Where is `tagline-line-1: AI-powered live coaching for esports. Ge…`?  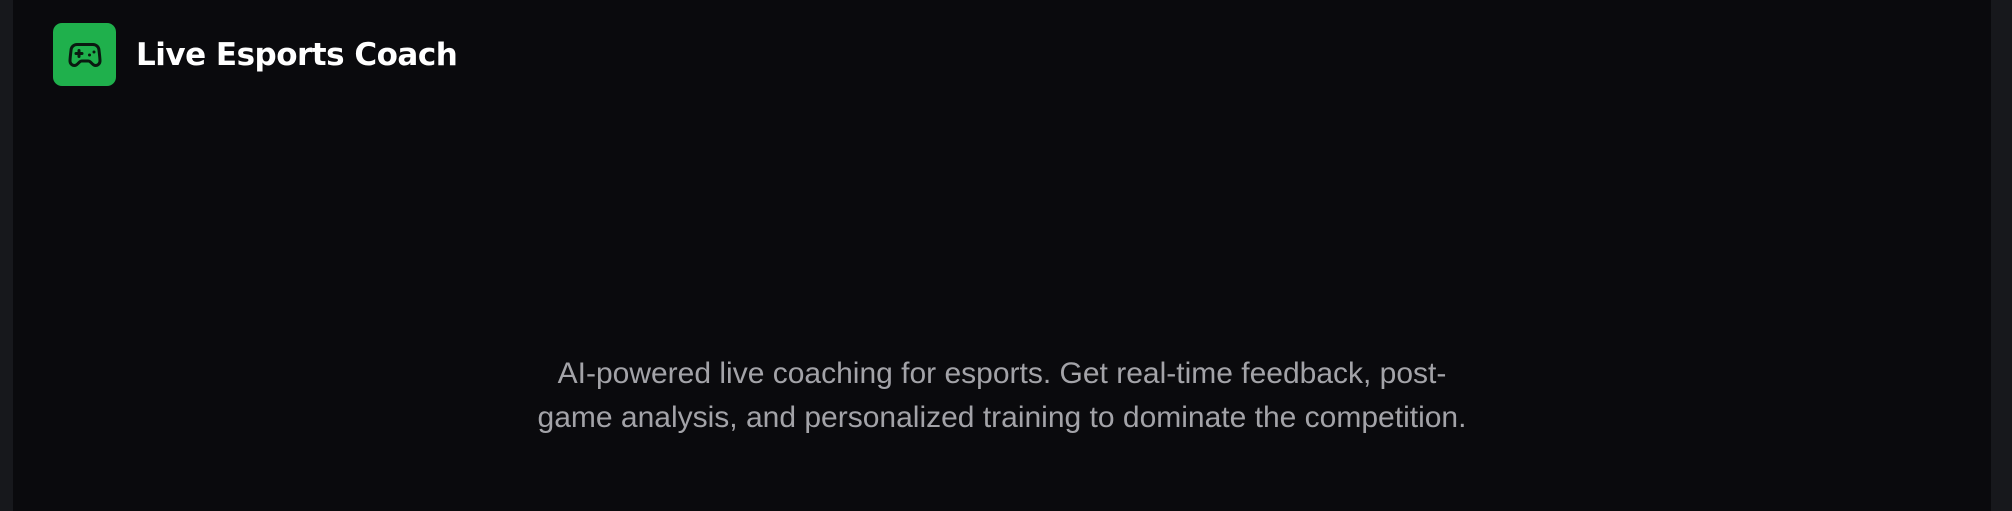 tagline-line-1: AI-powered live coaching for esports. Ge… is located at coordinates (1002, 373).